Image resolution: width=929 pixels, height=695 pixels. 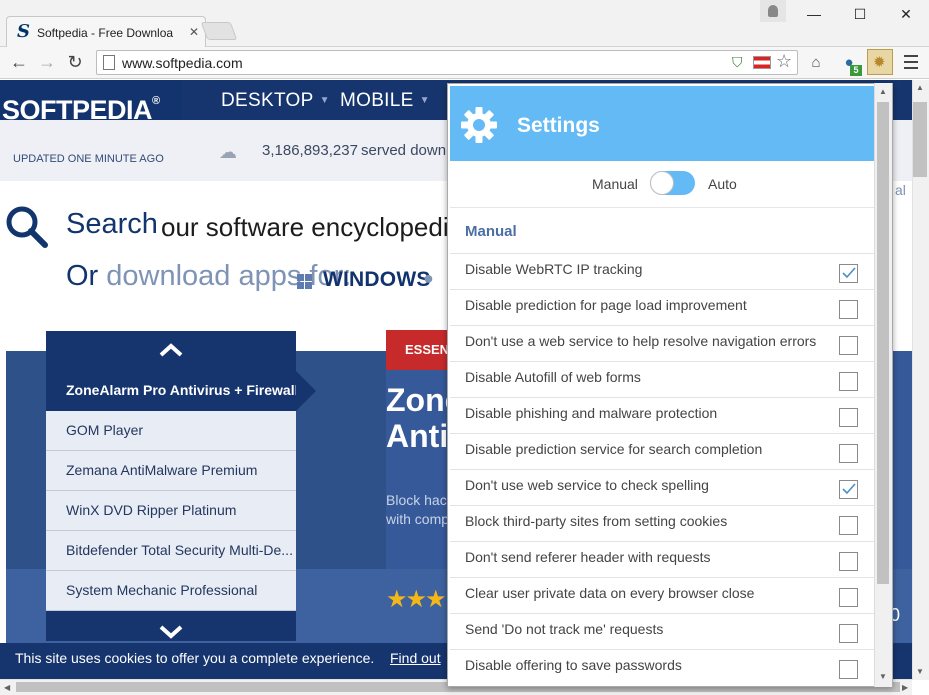 What do you see at coordinates (883, 91) in the screenshot?
I see `popup-scroll-up-icon: ▲` at bounding box center [883, 91].